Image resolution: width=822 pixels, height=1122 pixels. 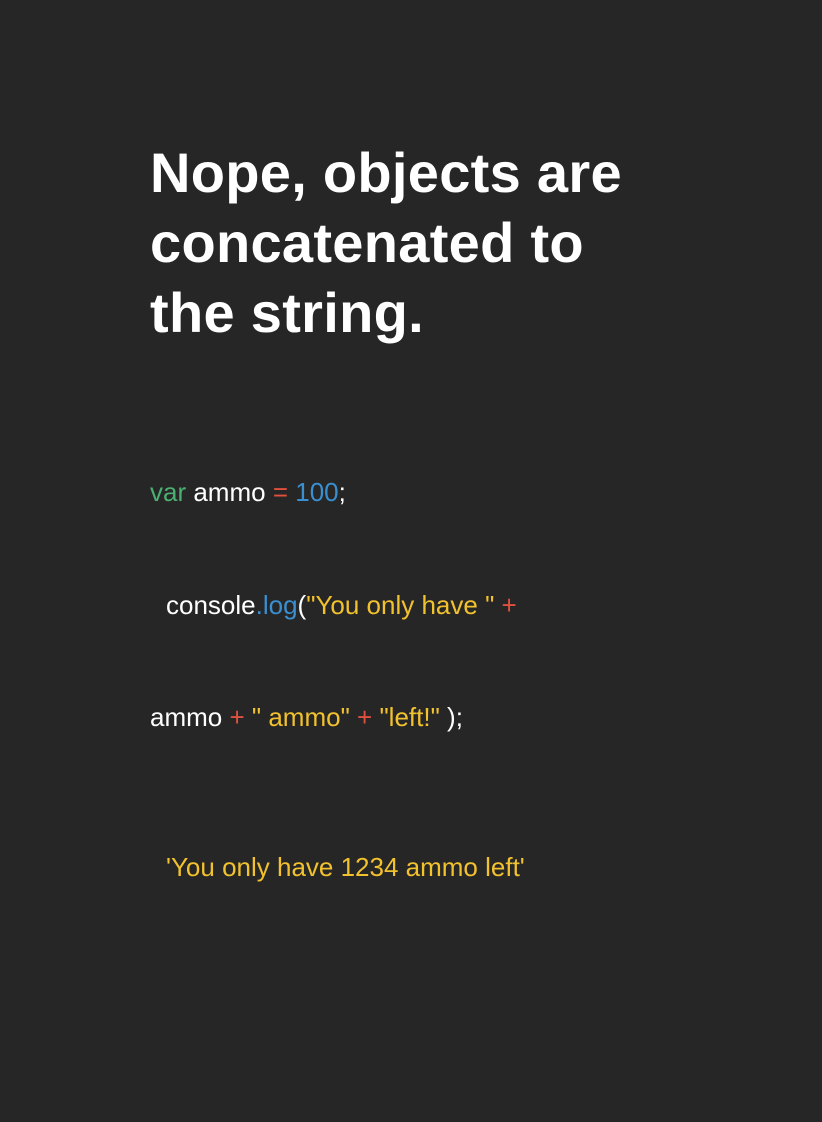 I want to click on string-literal-2: " ammo", so click(x=301, y=717).